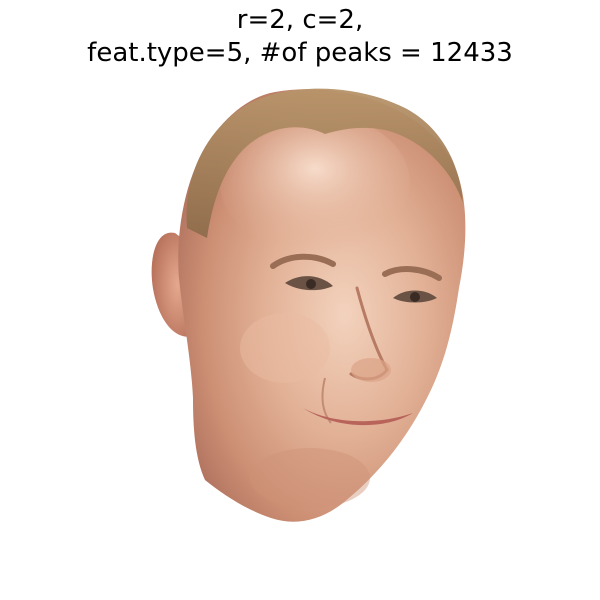 This screenshot has height=600, width=600. What do you see at coordinates (300, 37) in the screenshot?
I see `figure-title: r=2, c=2, feat.type=5, #of peaks = 12433` at bounding box center [300, 37].